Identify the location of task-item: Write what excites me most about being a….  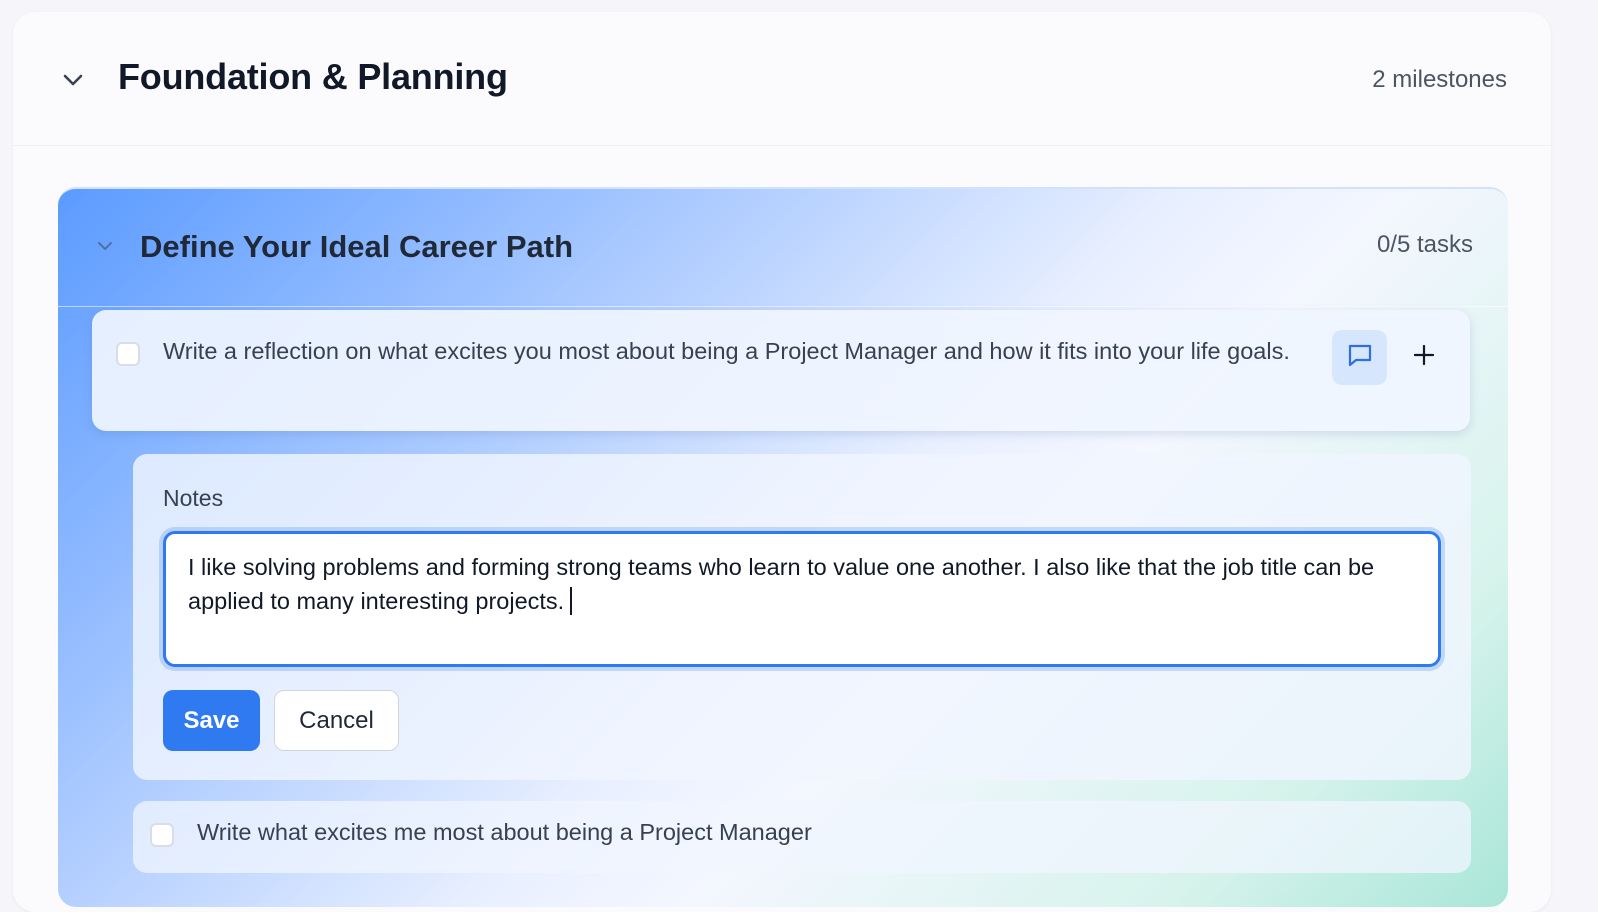
(802, 837).